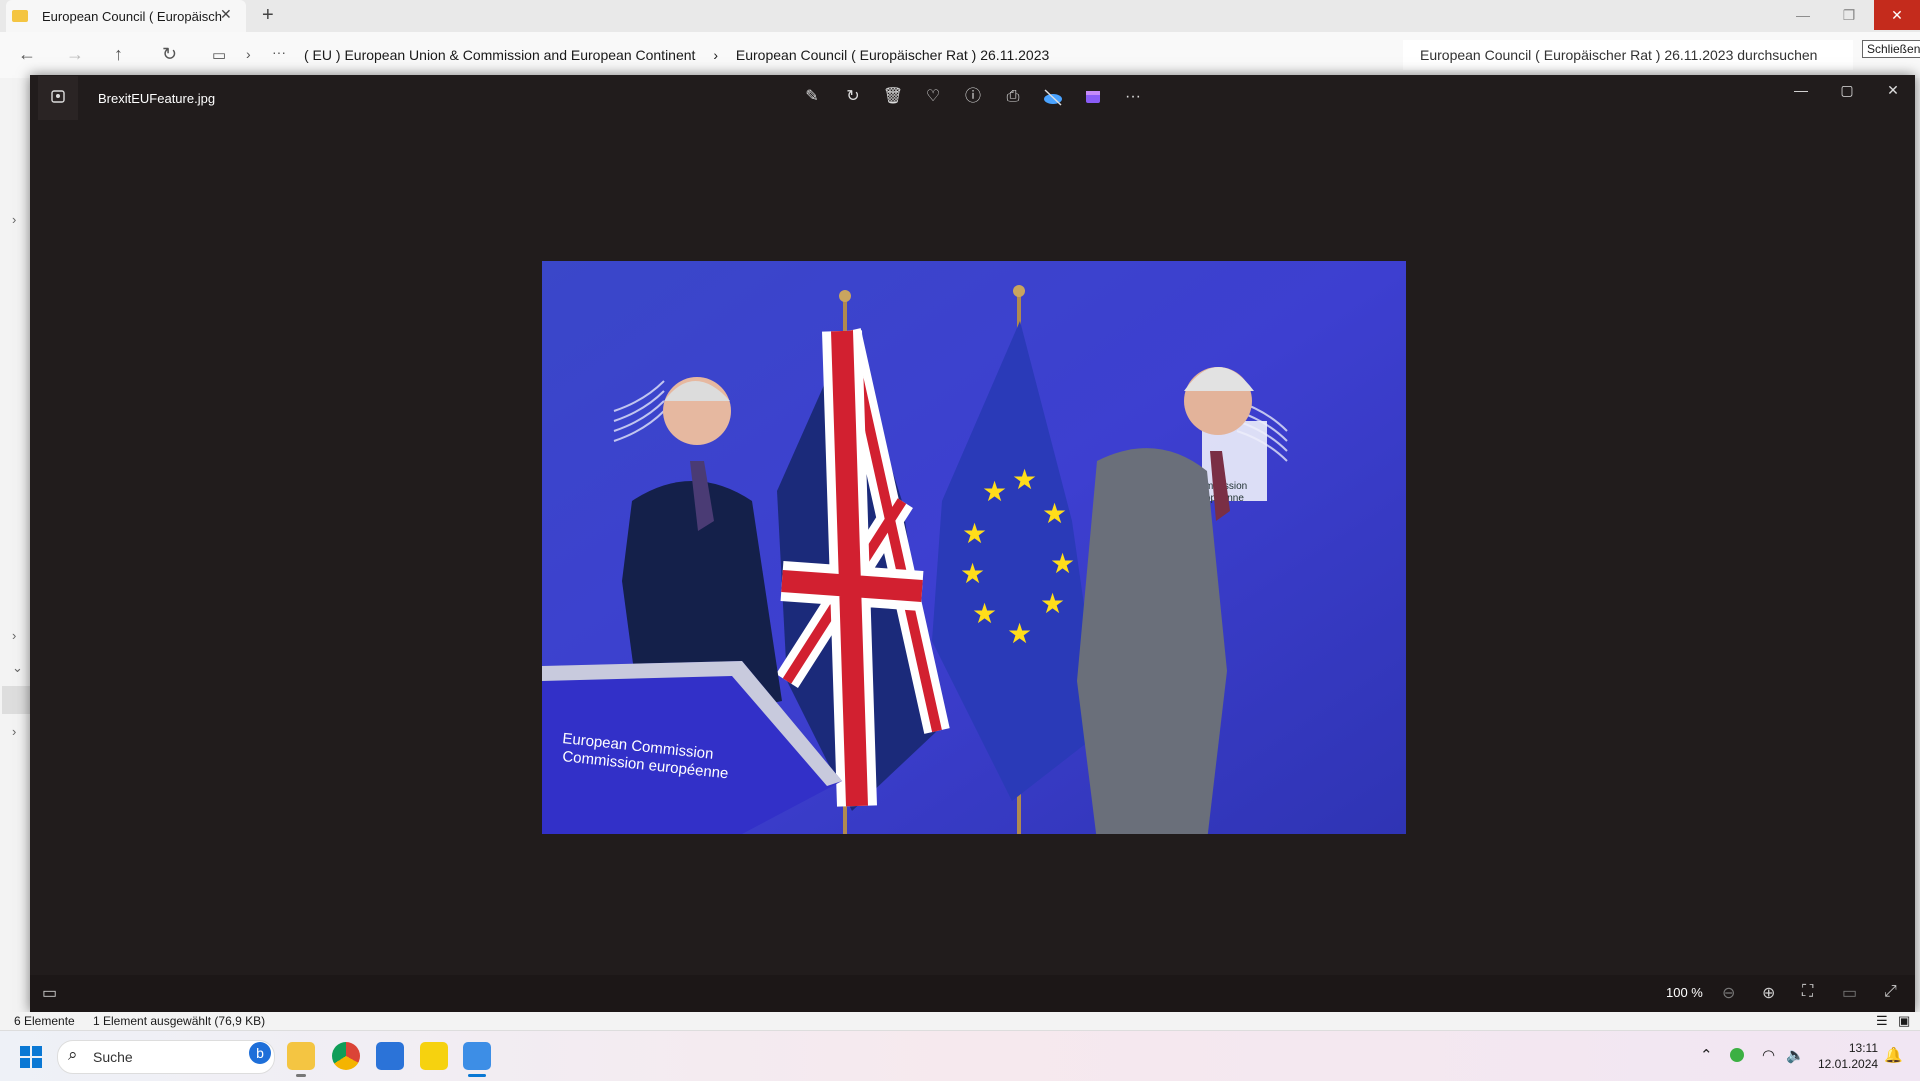 Image resolution: width=1920 pixels, height=1081 pixels. What do you see at coordinates (260, 1053) in the screenshot?
I see `bing-icon: b` at bounding box center [260, 1053].